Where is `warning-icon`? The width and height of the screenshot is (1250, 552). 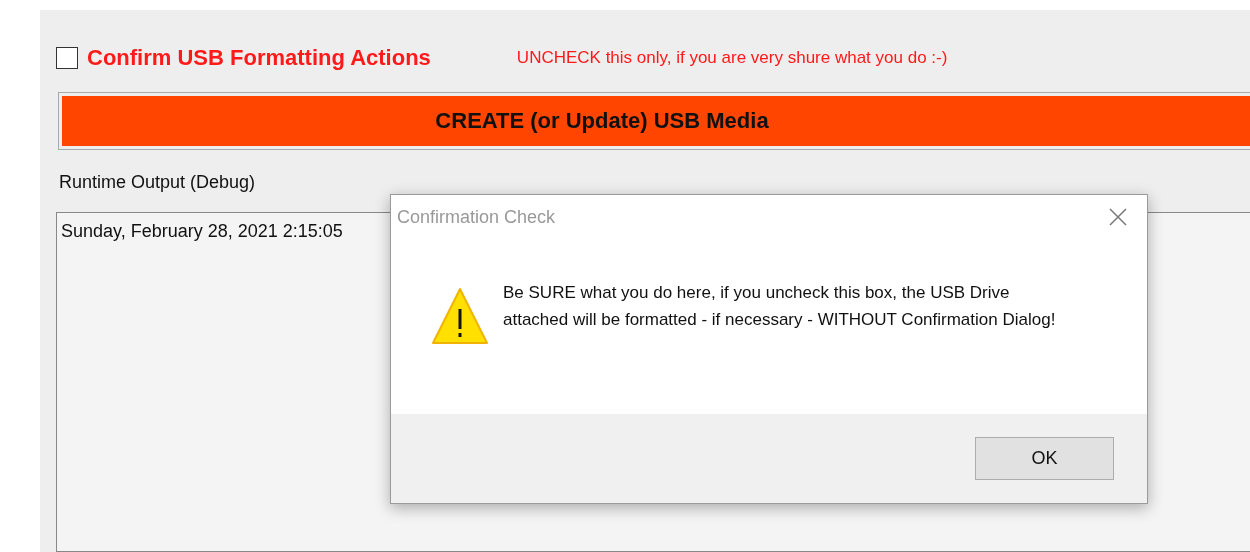 warning-icon is located at coordinates (460, 316).